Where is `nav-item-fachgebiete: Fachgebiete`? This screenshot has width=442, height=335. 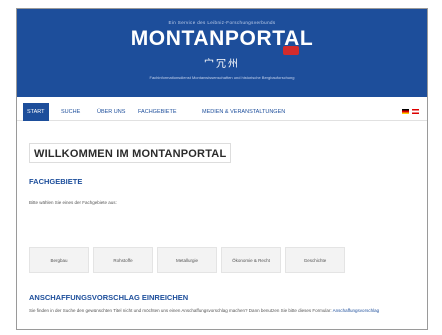
nav-item-fachgebiete: Fachgebiete is located at coordinates (157, 112).